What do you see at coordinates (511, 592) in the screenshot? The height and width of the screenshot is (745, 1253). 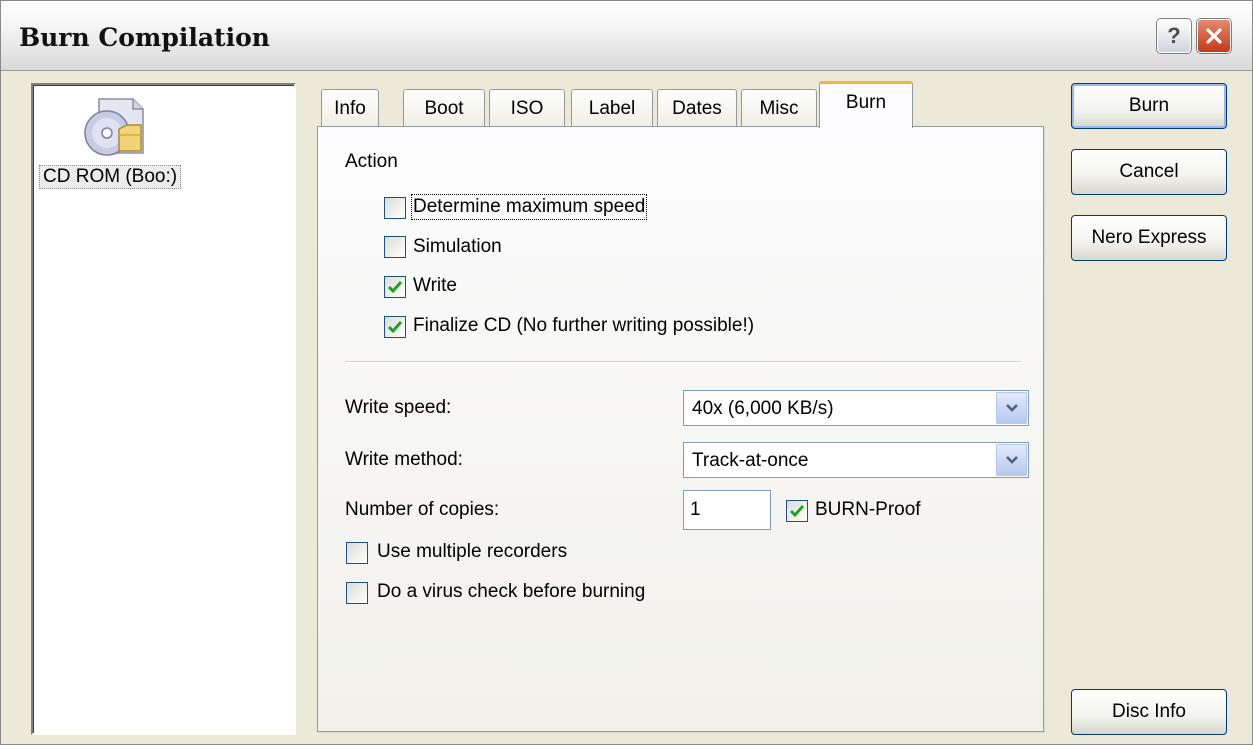 I see `virus-check-label: Do a virus check before burning` at bounding box center [511, 592].